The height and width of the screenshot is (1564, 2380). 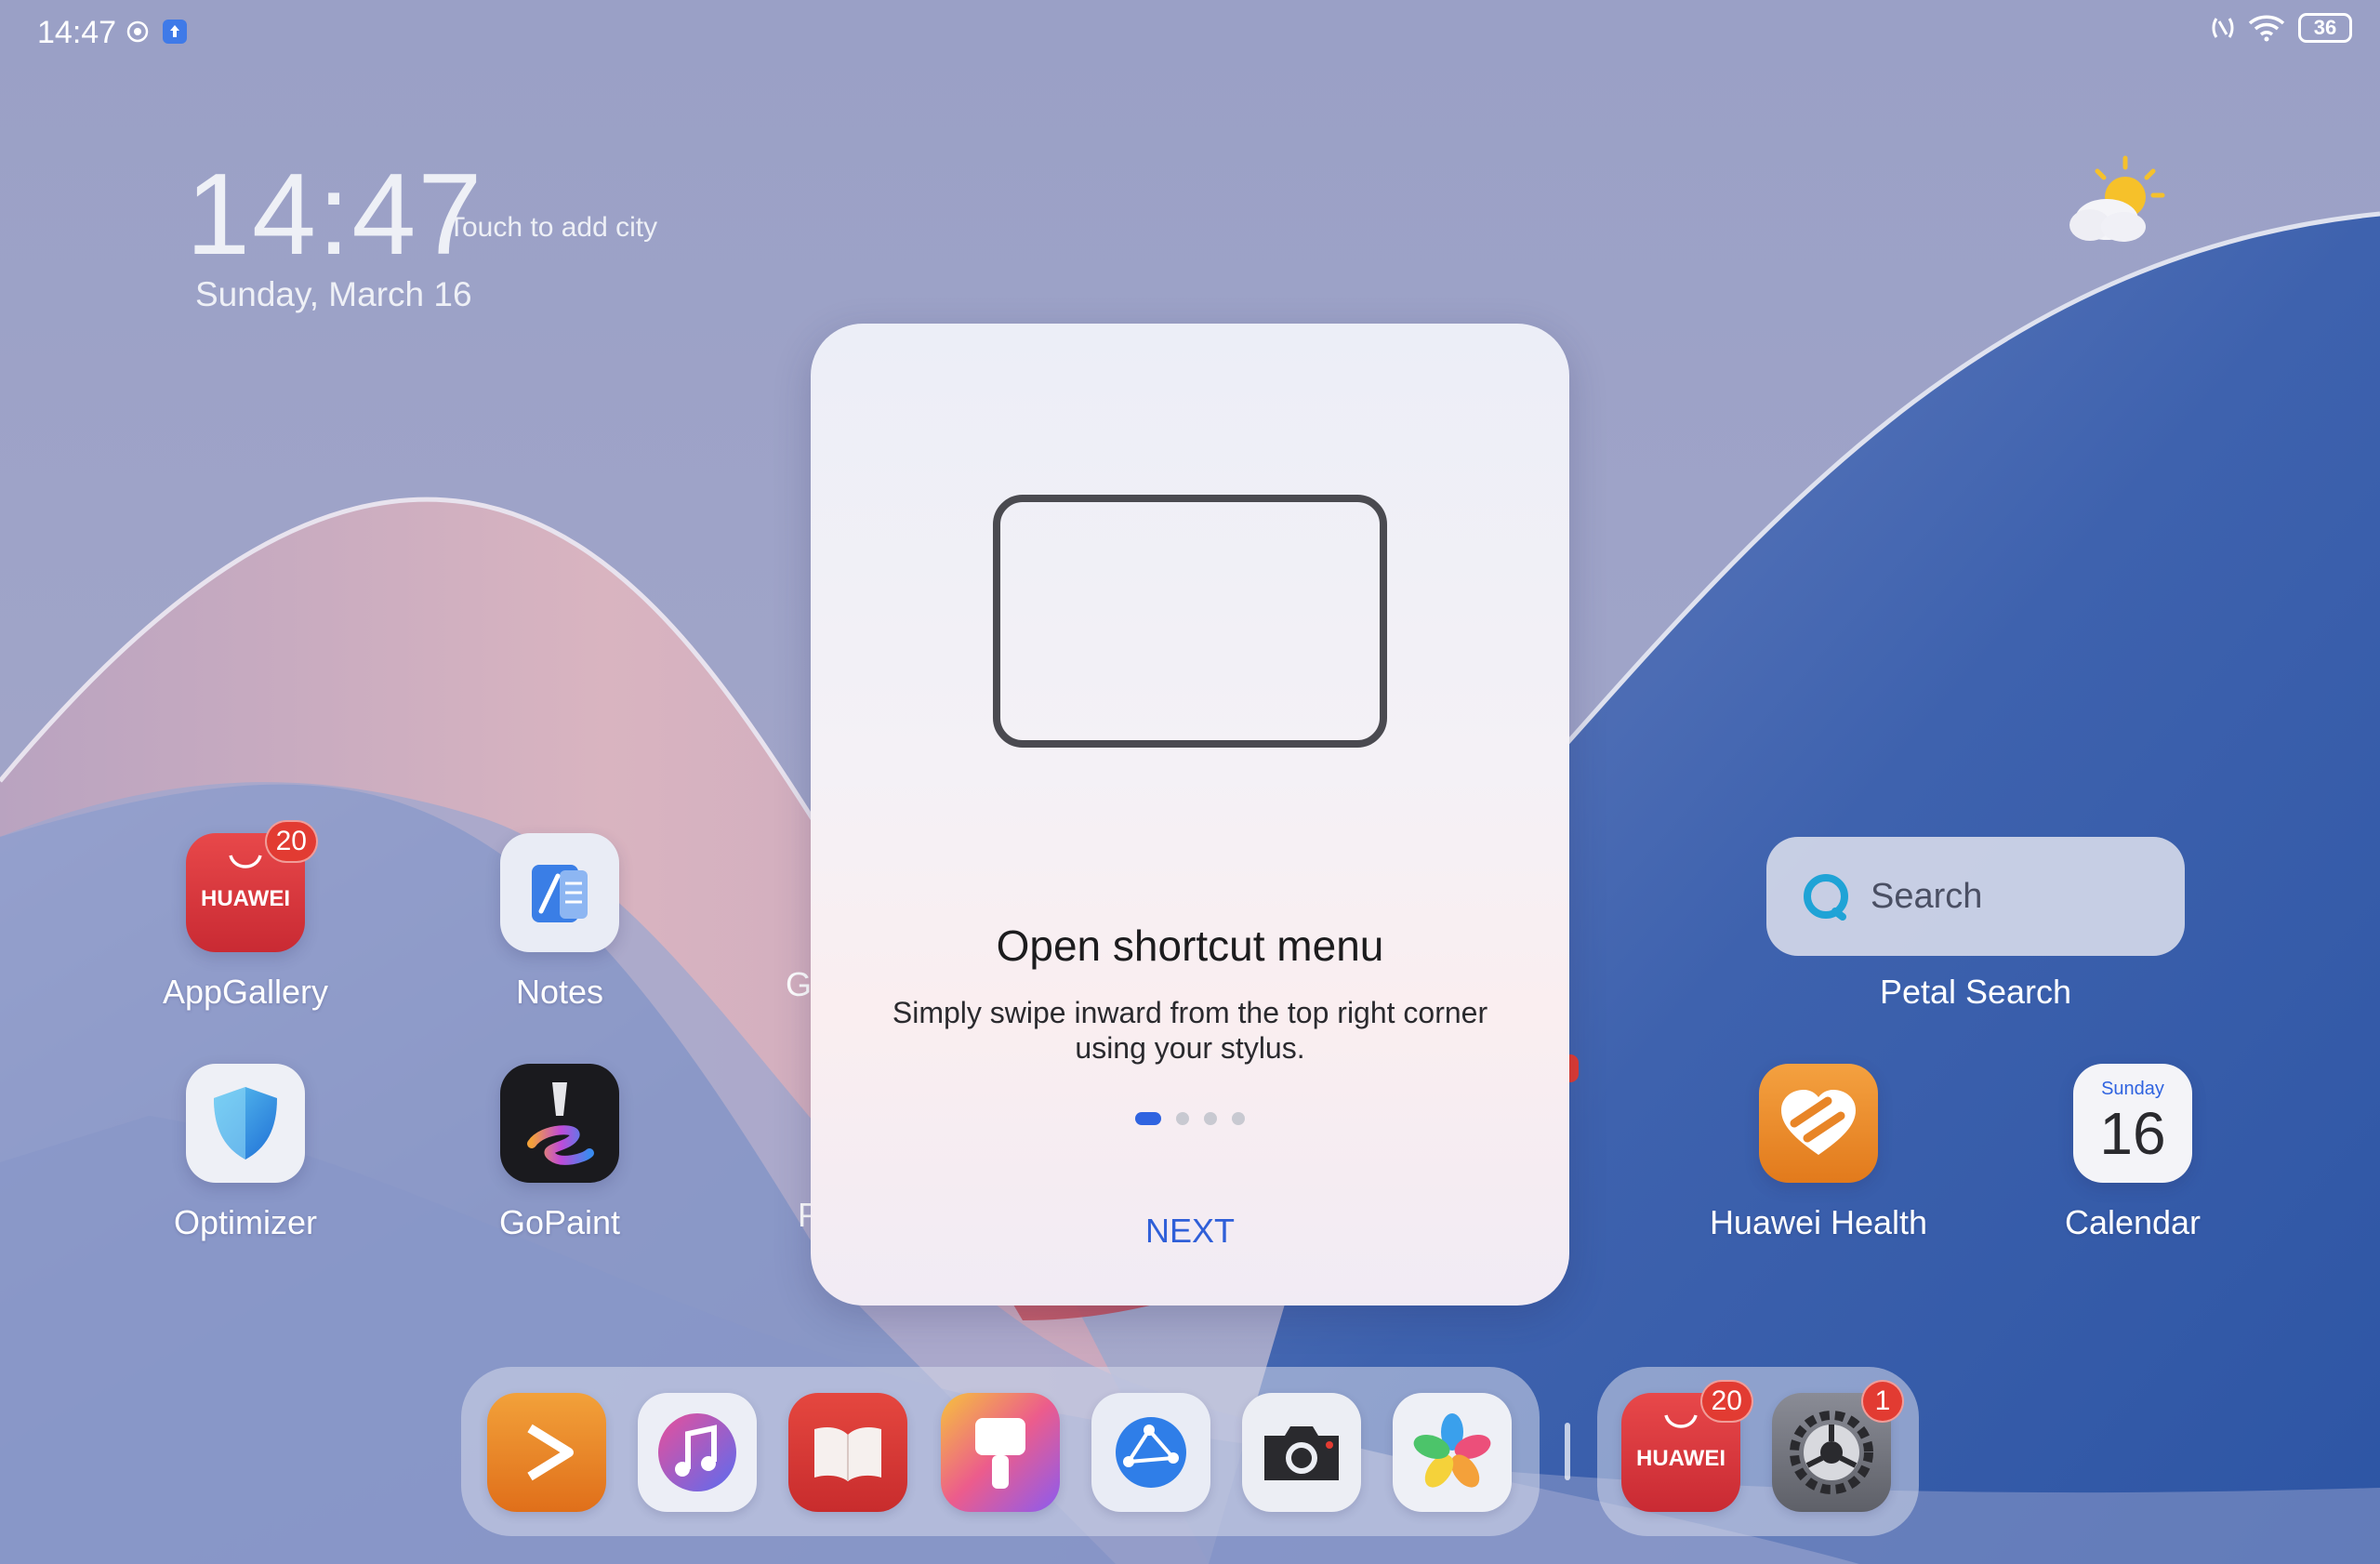 I want to click on petals-icon, so click(x=1452, y=1450).